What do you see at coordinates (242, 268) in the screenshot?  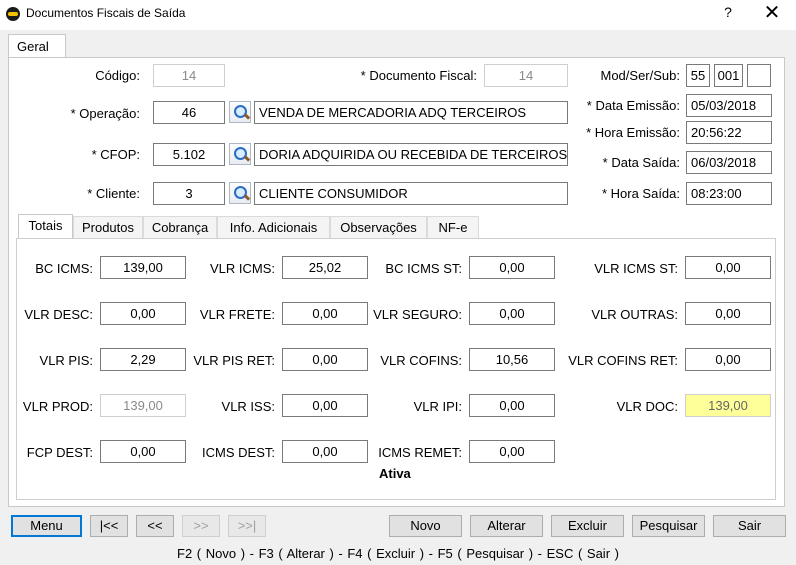 I see `vlr-icms-label: VLR ICMS:` at bounding box center [242, 268].